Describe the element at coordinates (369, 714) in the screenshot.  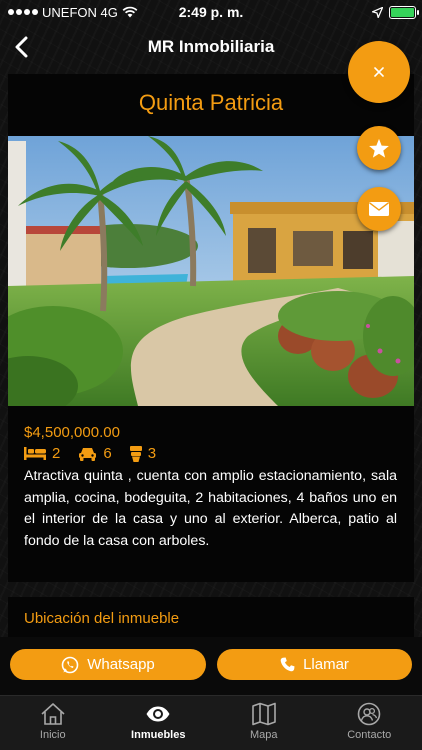
I see `contacts-icon` at that location.